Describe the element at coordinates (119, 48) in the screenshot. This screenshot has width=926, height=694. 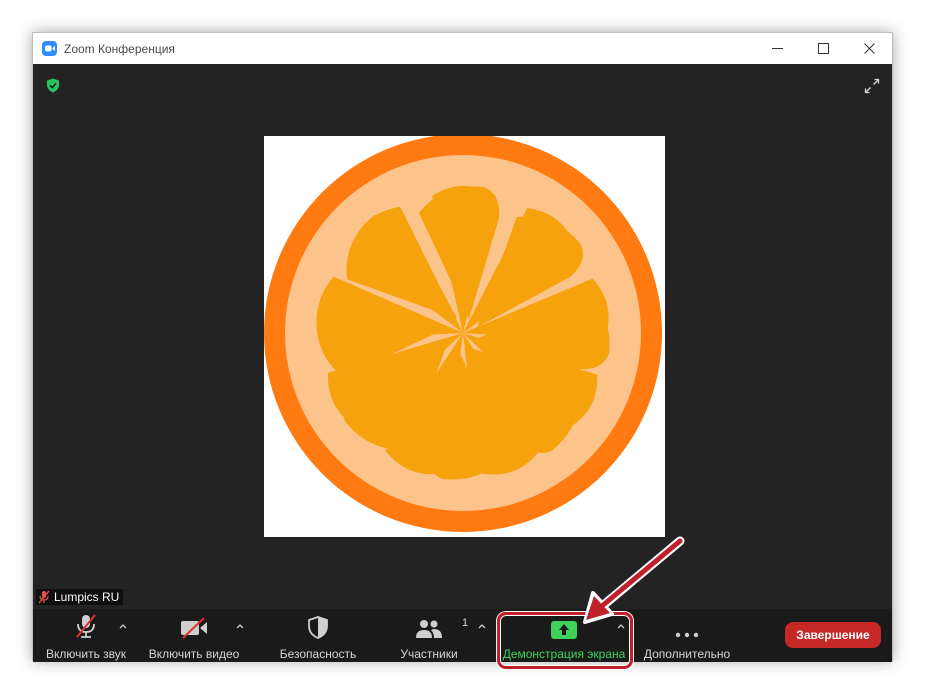
I see `window-title: Zoom Конференция` at that location.